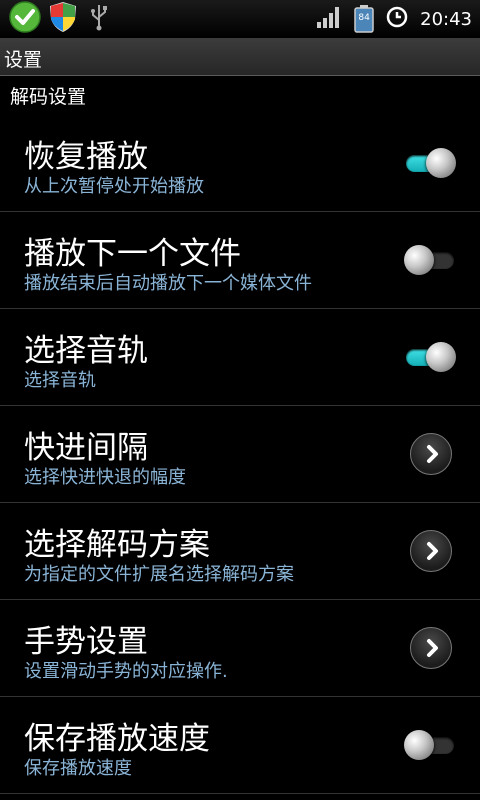  What do you see at coordinates (105, 477) in the screenshot?
I see `preference-summary: 选择快进快退的幅度` at bounding box center [105, 477].